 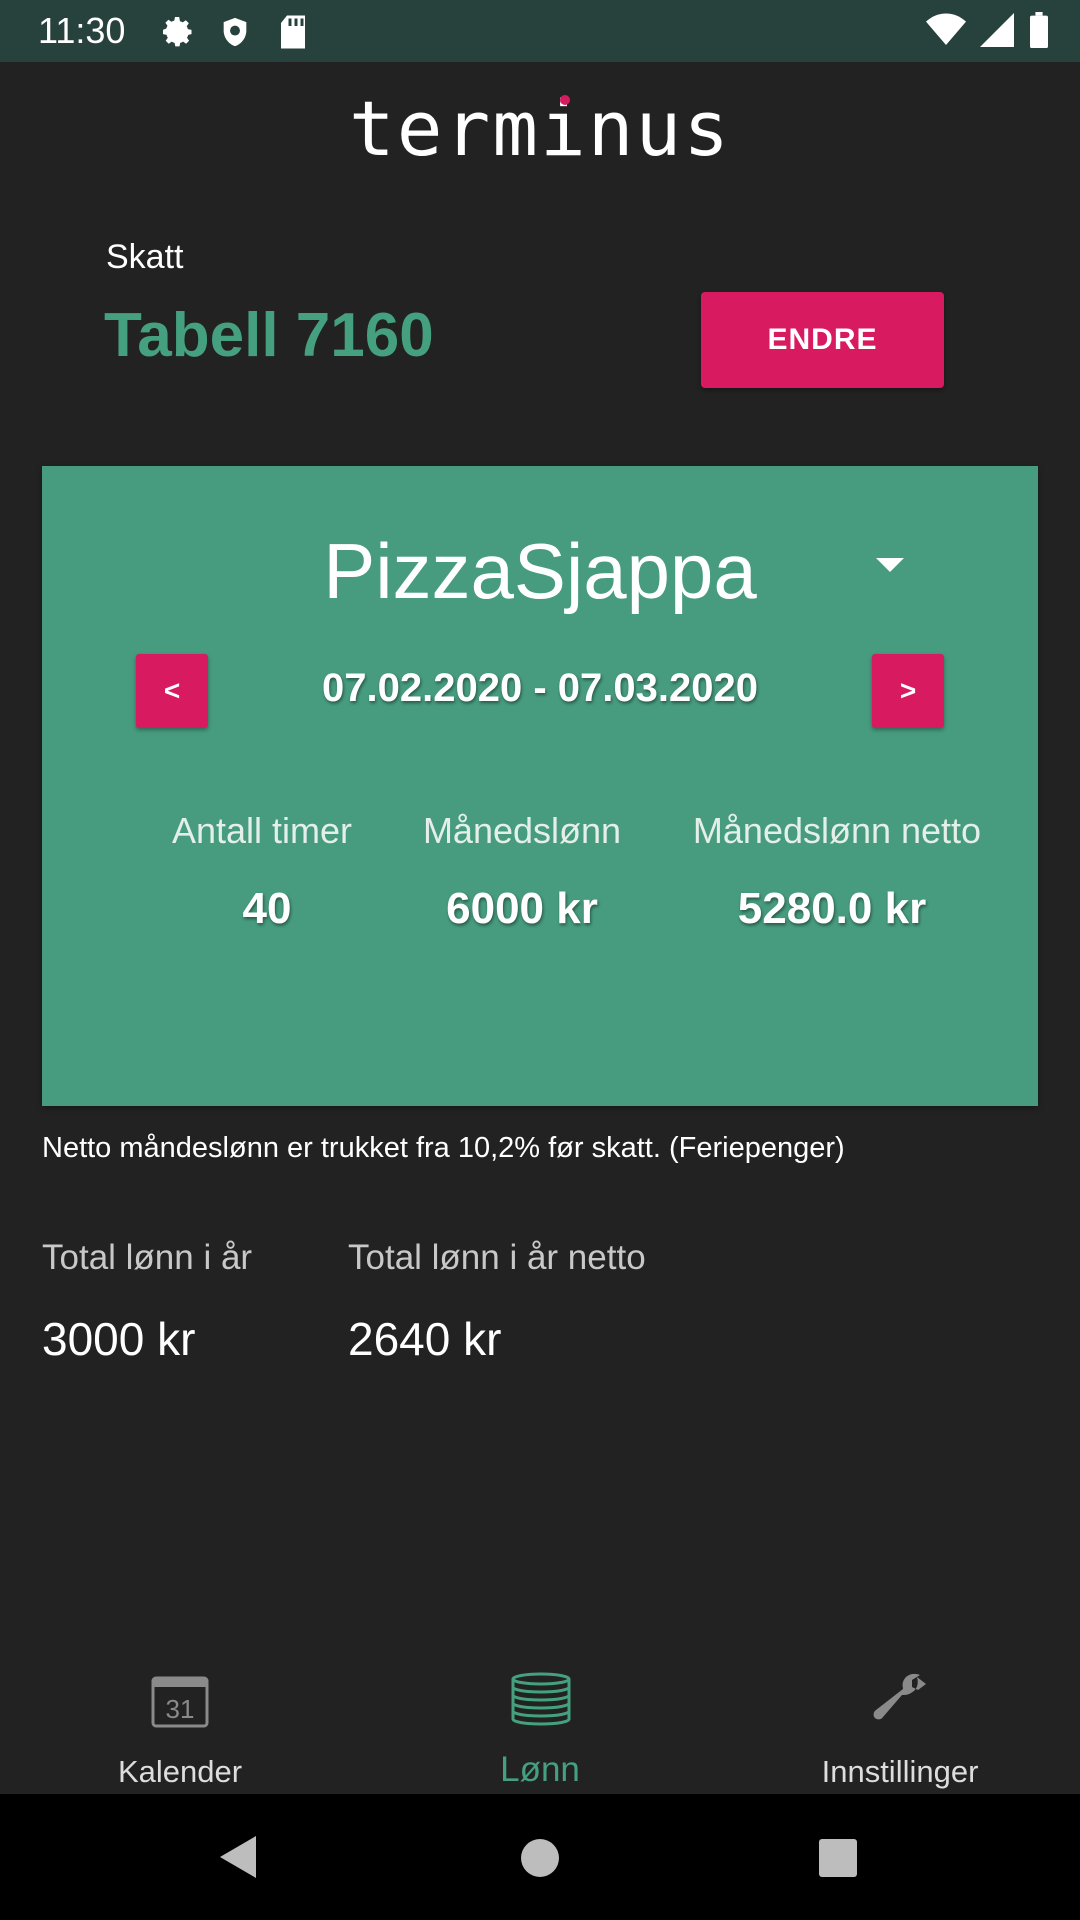 What do you see at coordinates (522, 908) in the screenshot?
I see `monthly-salary-value: 6000 kr` at bounding box center [522, 908].